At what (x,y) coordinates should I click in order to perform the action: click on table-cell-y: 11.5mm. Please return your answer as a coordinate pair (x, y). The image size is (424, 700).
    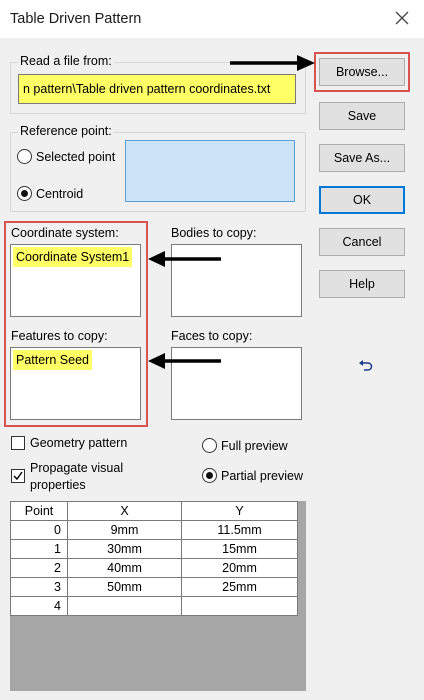
    Looking at the image, I should click on (239, 530).